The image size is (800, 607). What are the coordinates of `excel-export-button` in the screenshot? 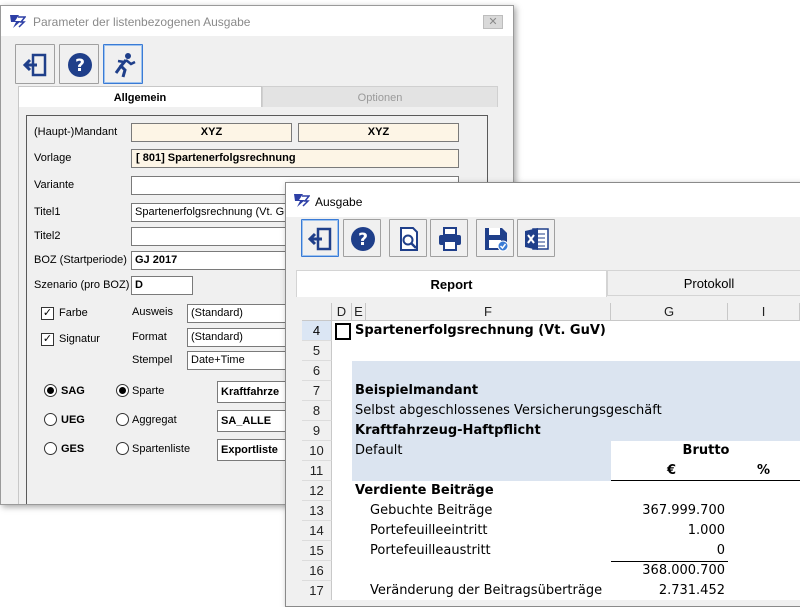 It's located at (536, 238).